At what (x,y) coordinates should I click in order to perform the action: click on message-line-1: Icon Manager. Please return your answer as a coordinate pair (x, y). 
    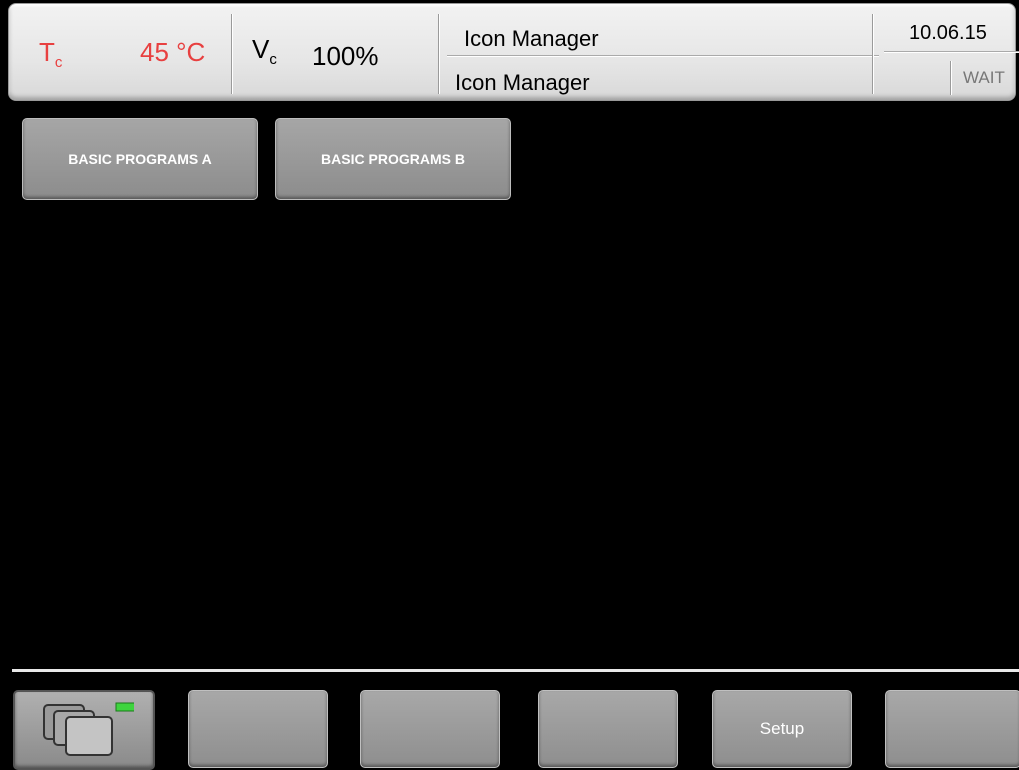
    Looking at the image, I should click on (531, 38).